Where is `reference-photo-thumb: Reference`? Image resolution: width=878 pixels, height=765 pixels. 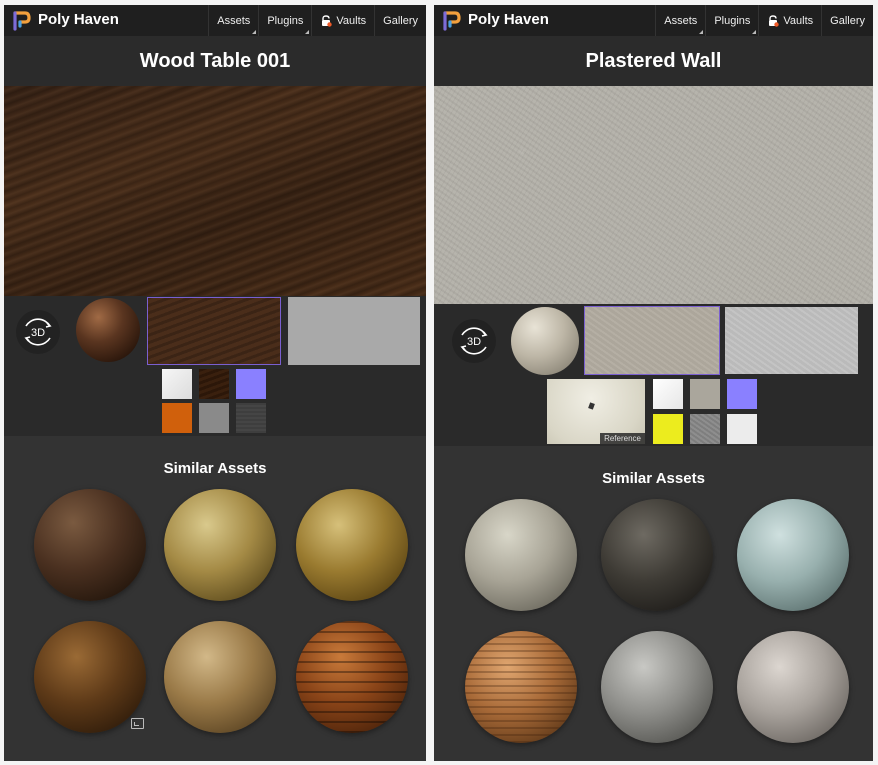 reference-photo-thumb: Reference is located at coordinates (596, 411).